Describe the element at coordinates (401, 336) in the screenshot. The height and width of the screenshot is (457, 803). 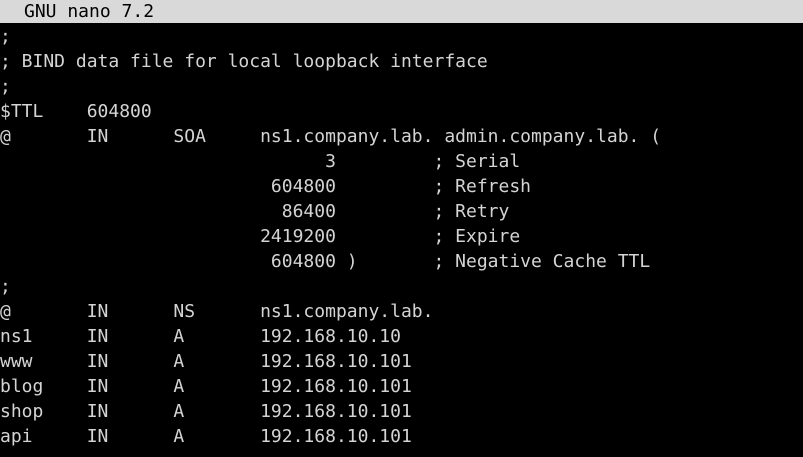
I see `editor-line-13: ns1 IN A 192.168.10.10` at that location.